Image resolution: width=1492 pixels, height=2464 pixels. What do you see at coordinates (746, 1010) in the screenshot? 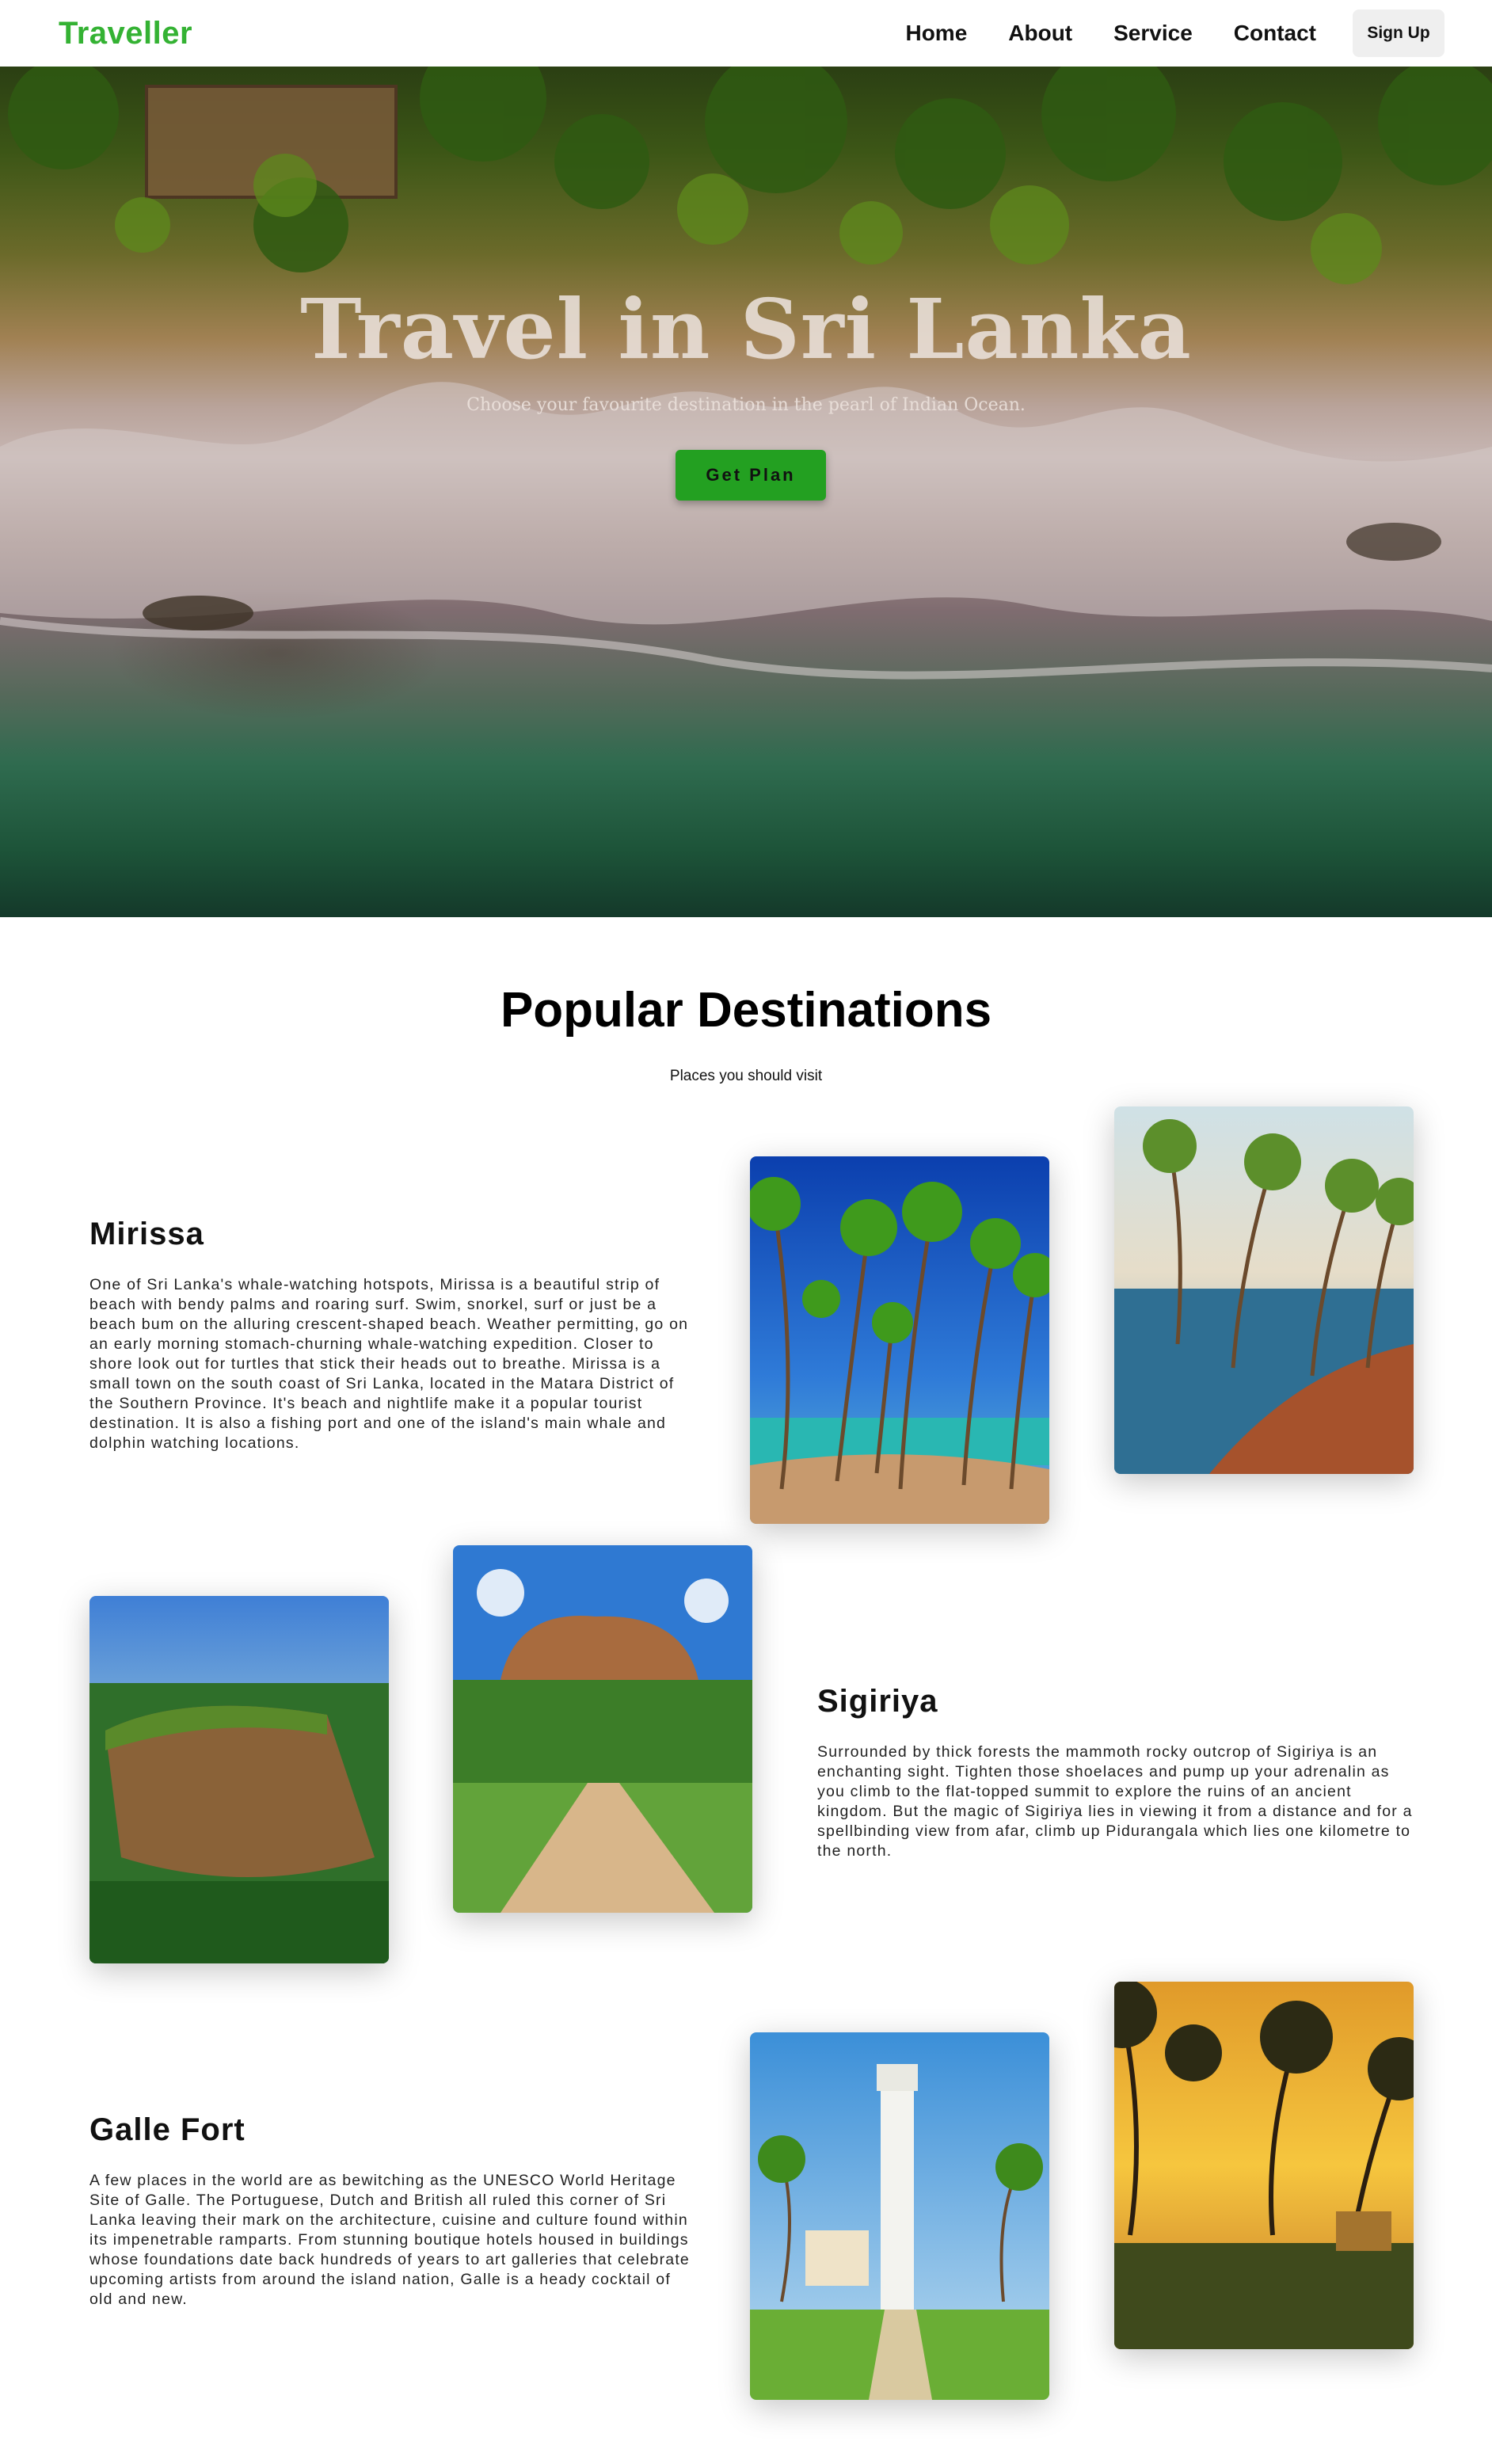
I see `section-title: Popular Destinations` at bounding box center [746, 1010].